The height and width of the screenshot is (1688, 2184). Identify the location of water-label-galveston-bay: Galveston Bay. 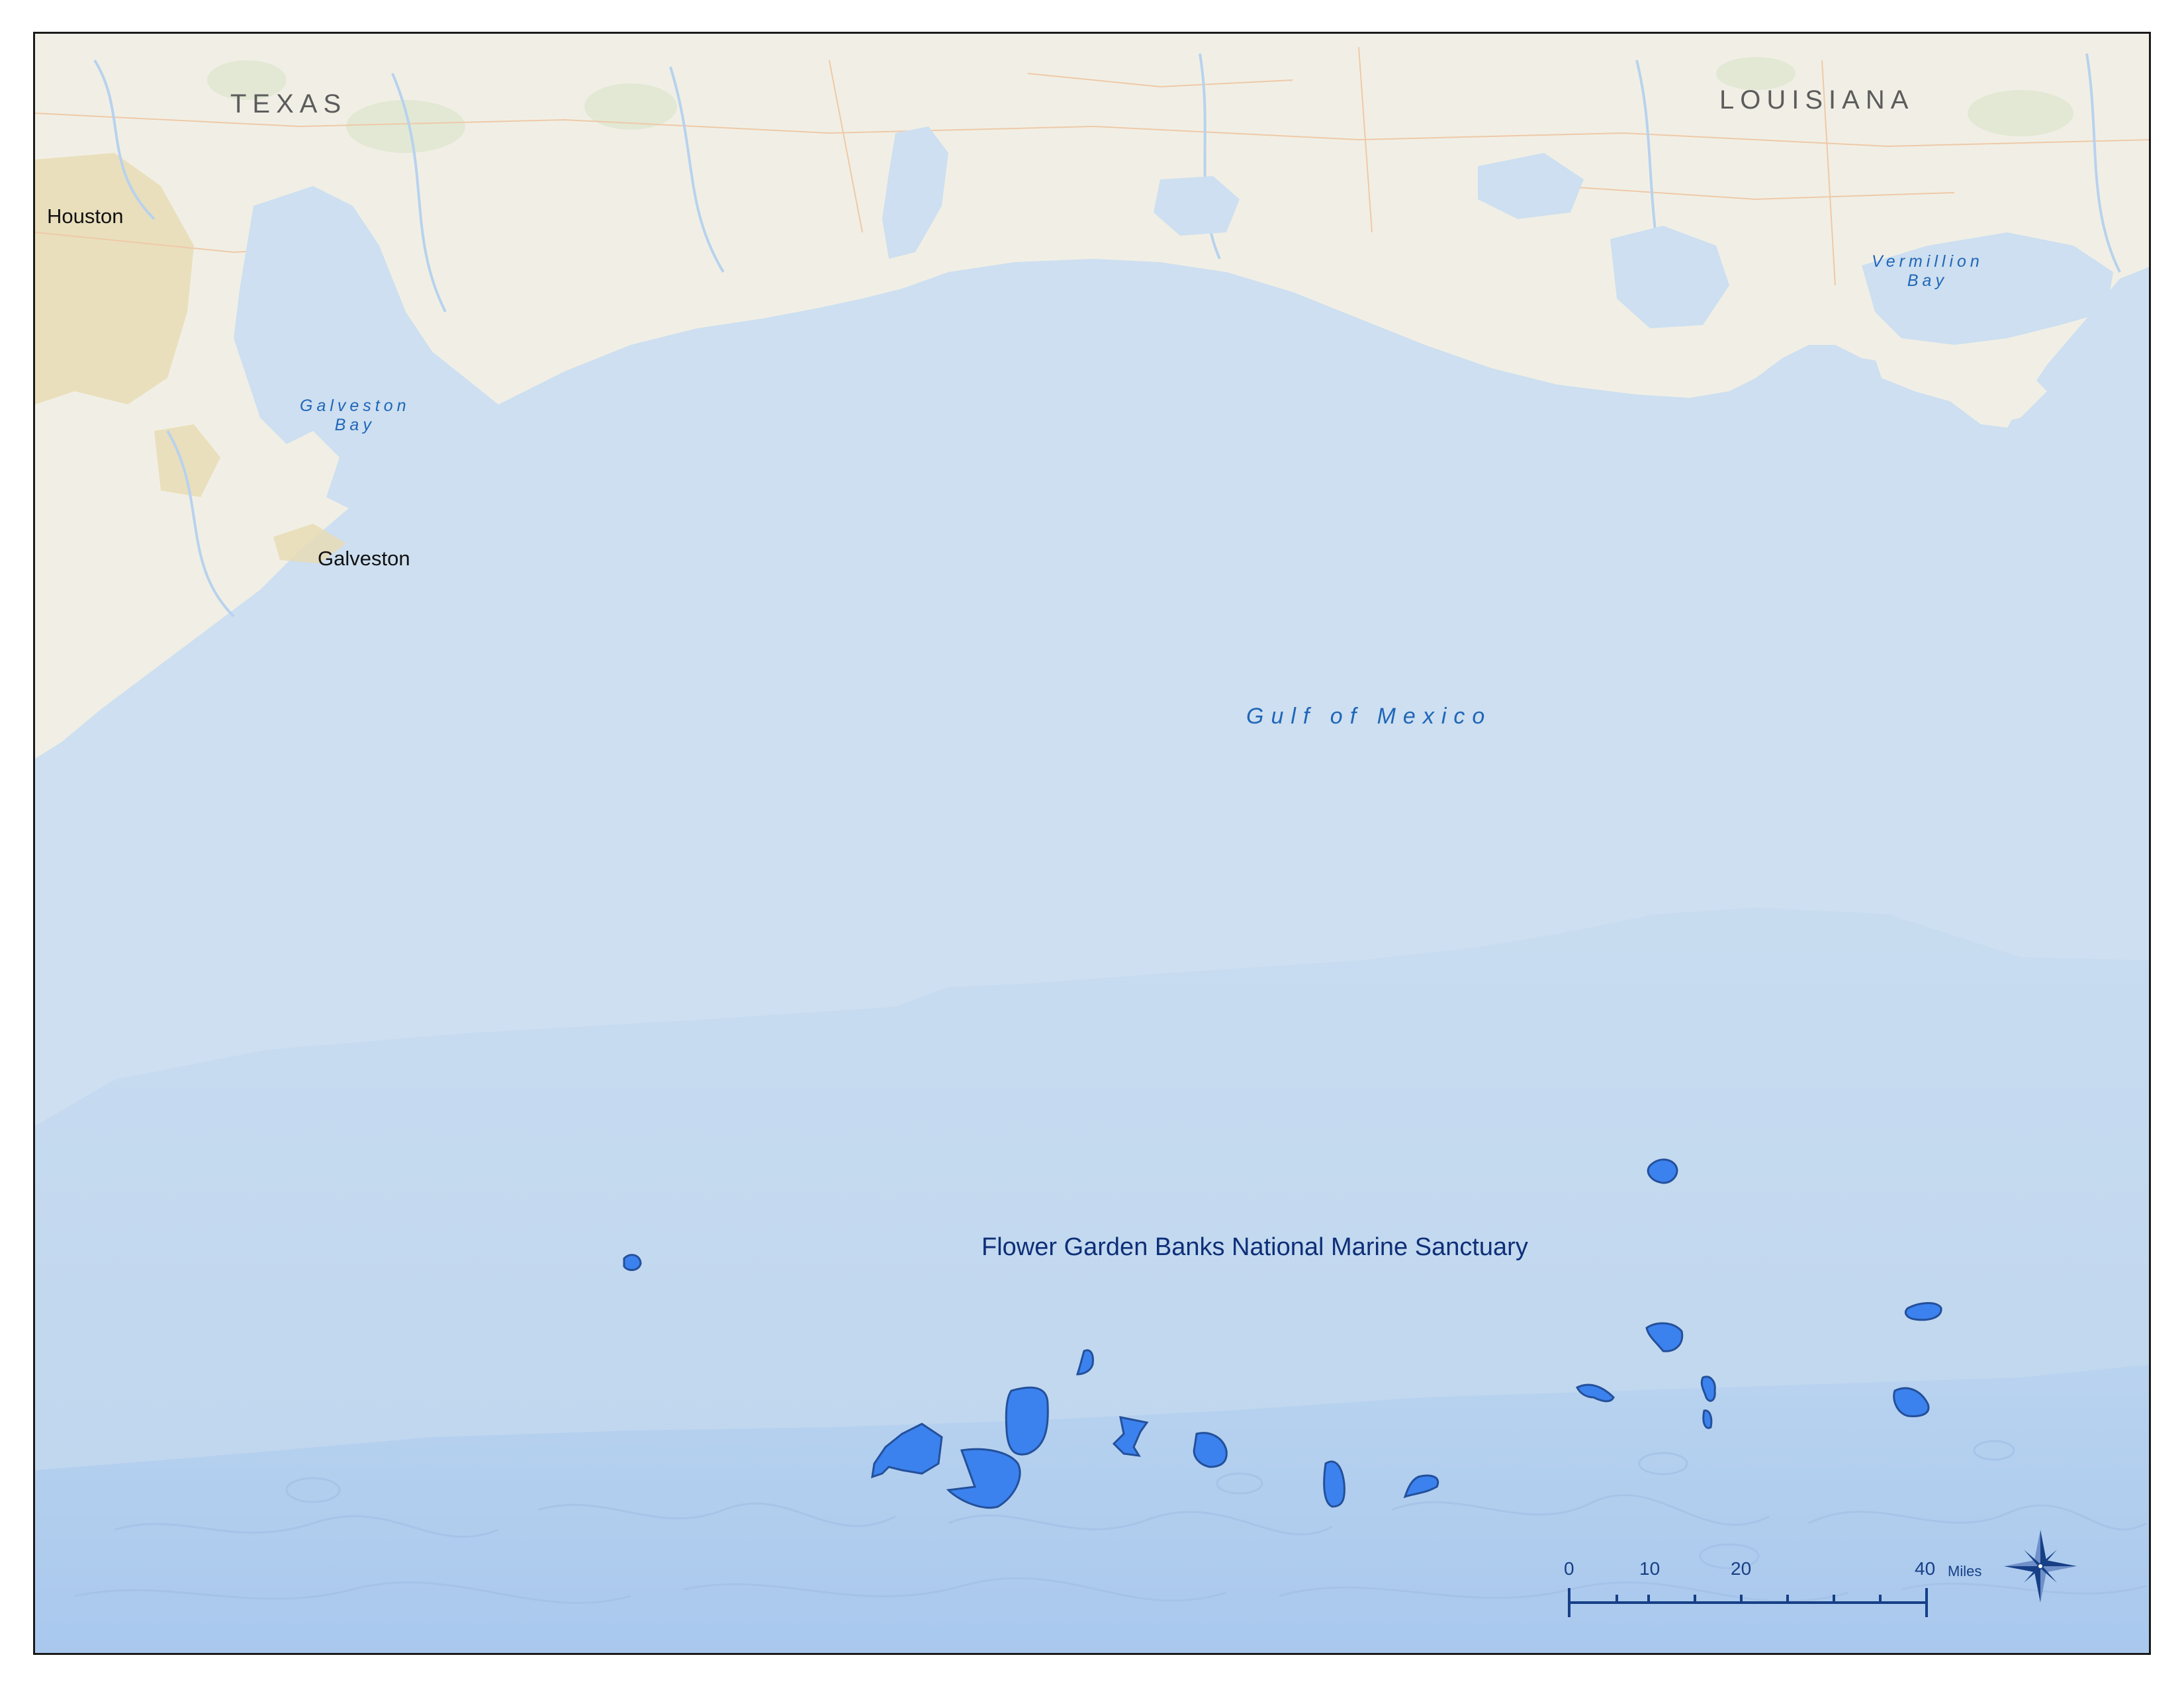
(355, 416).